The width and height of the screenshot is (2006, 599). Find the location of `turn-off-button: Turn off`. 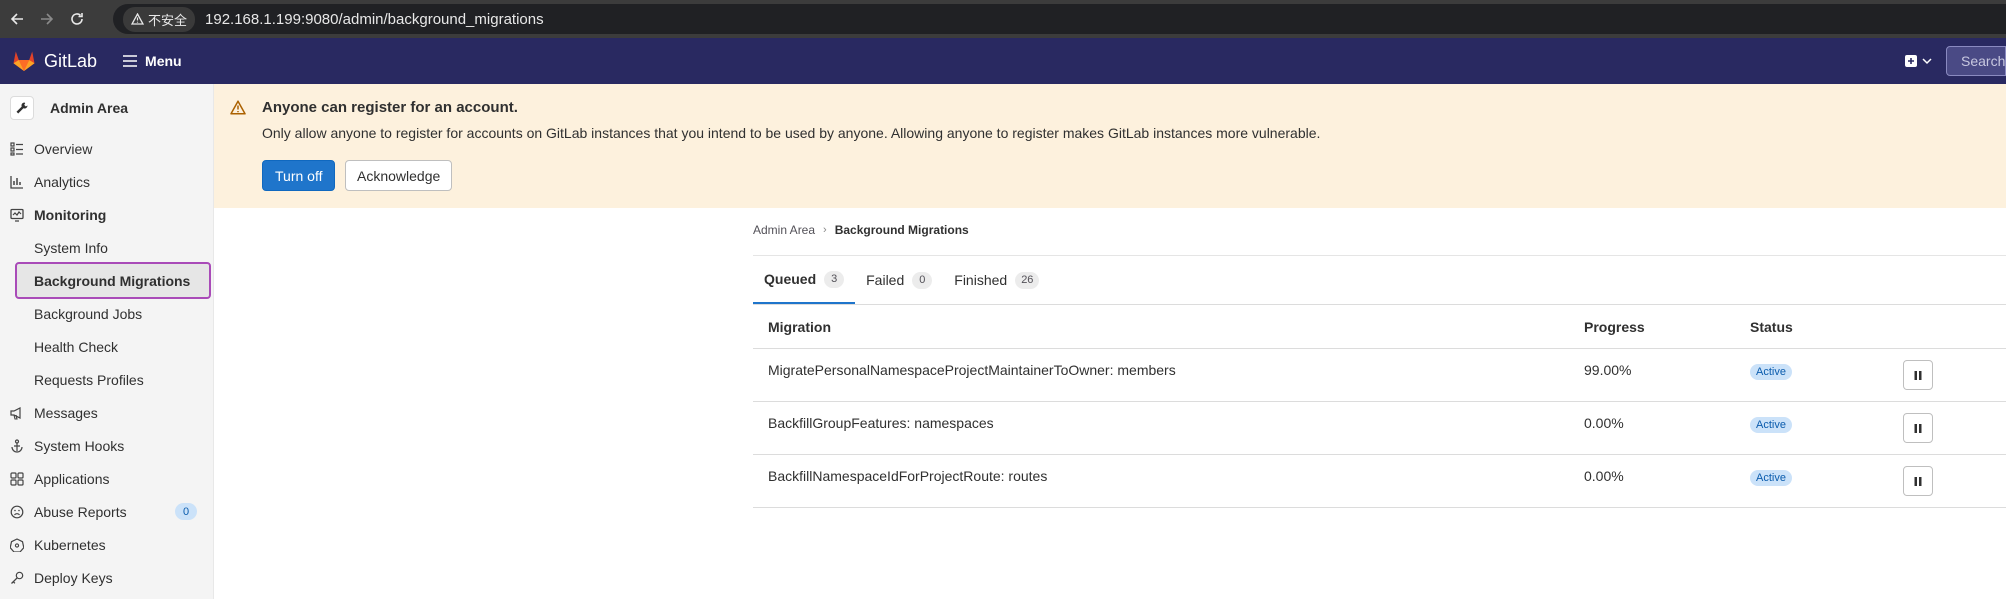

turn-off-button: Turn off is located at coordinates (299, 175).